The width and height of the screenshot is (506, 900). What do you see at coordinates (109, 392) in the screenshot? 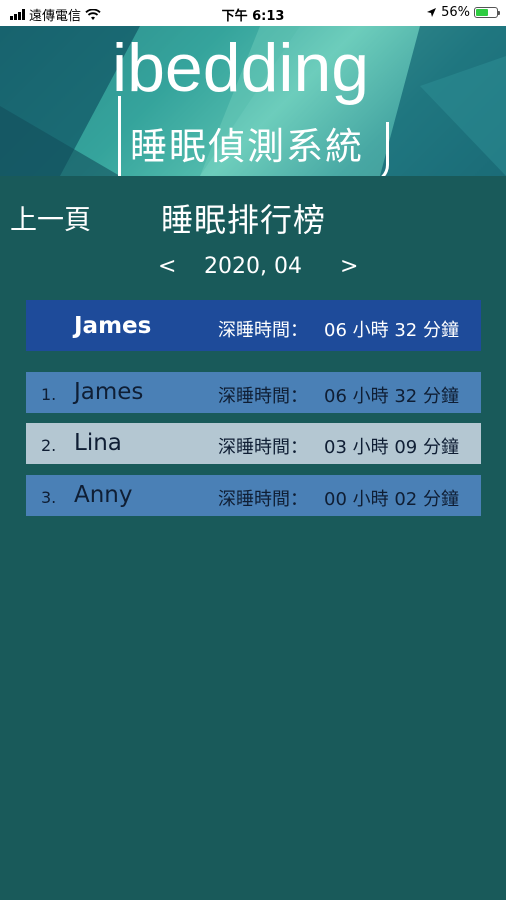
I see `user-name: James` at bounding box center [109, 392].